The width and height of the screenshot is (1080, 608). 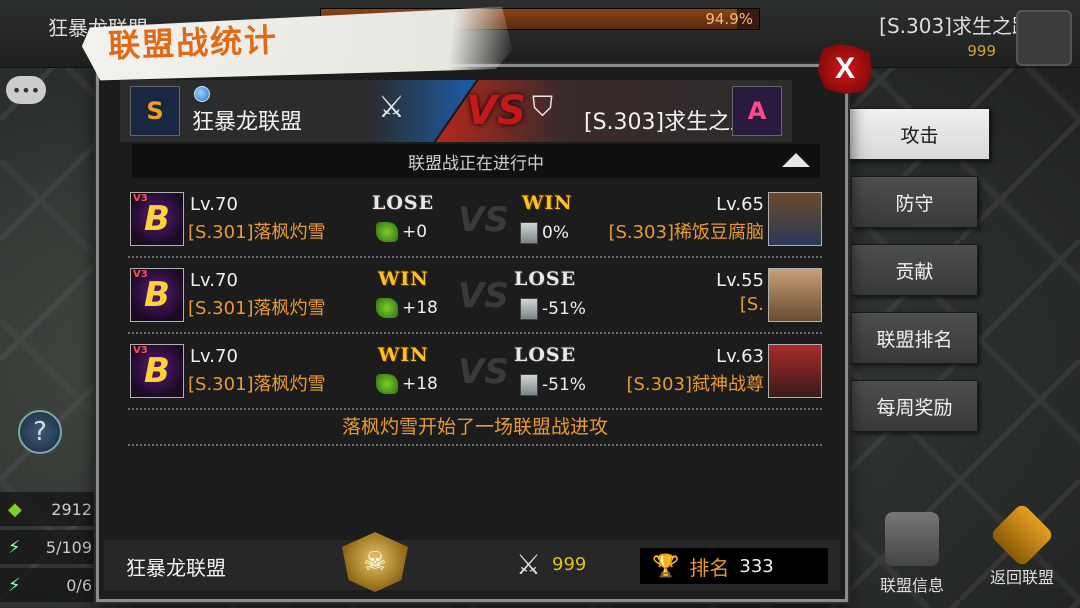 I want to click on side-stat-value: 0/6, so click(x=79, y=585).